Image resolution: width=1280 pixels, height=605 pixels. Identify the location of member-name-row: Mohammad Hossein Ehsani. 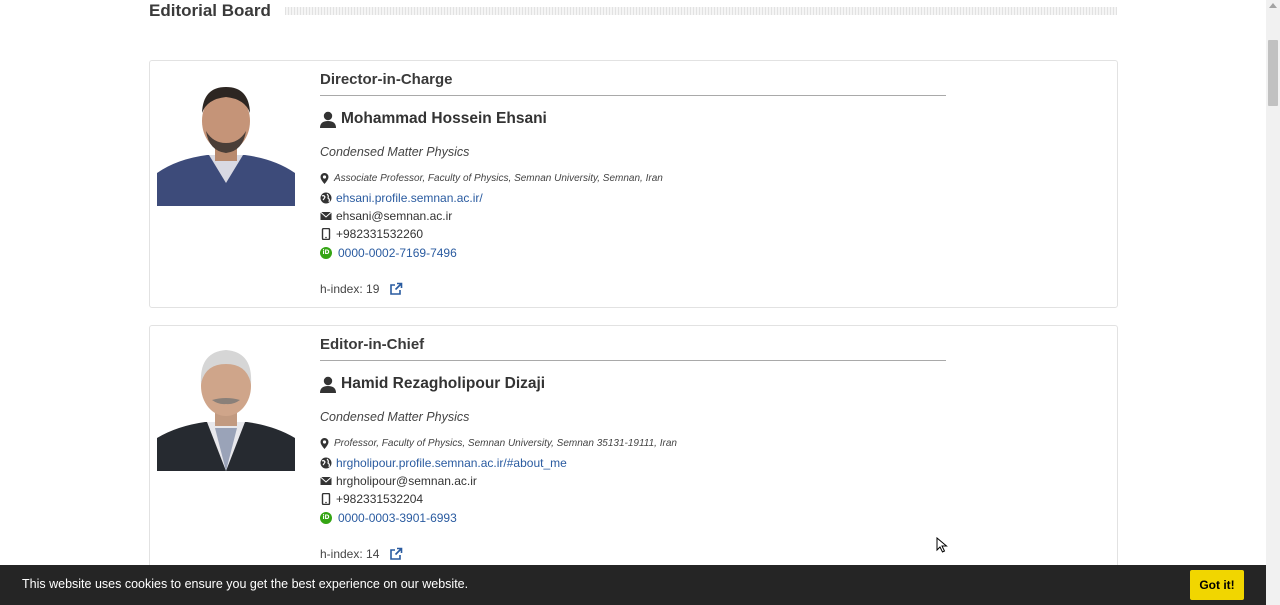
(433, 119).